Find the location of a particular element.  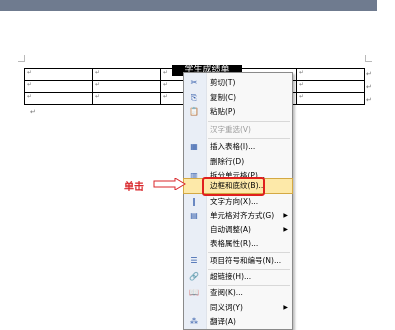

insert-table-icon: ▦ is located at coordinates (194, 146).